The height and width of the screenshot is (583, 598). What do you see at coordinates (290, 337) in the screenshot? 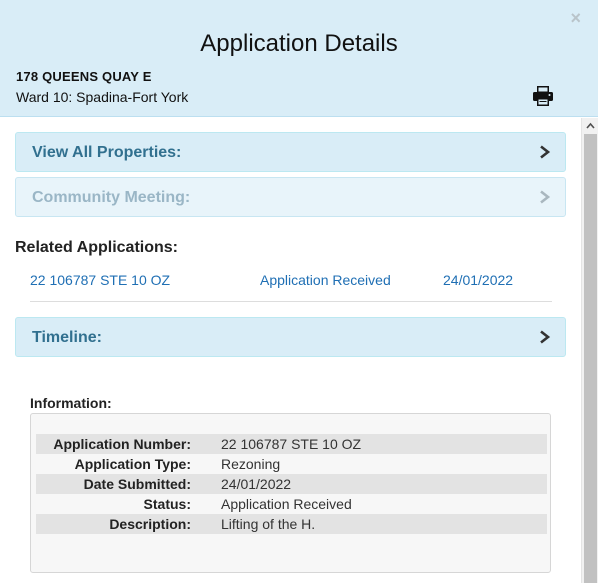
I see `timeline-panel: Timeline:` at bounding box center [290, 337].